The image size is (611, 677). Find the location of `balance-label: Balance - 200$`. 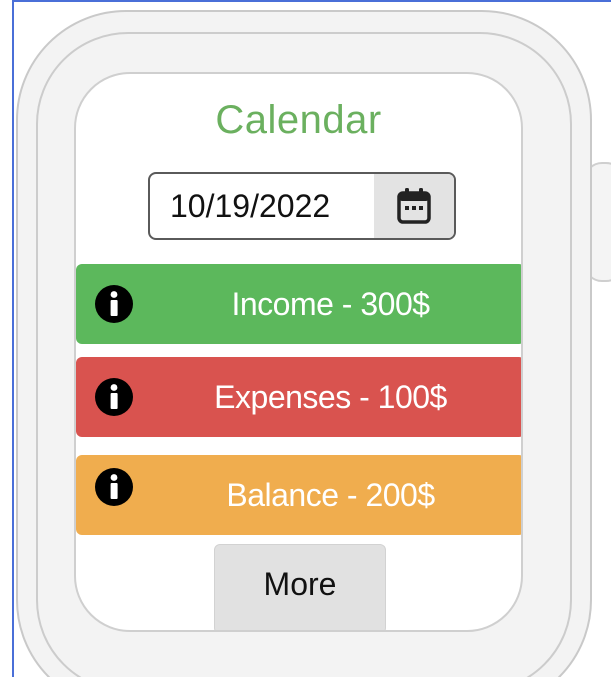

balance-label: Balance - 200$ is located at coordinates (330, 495).